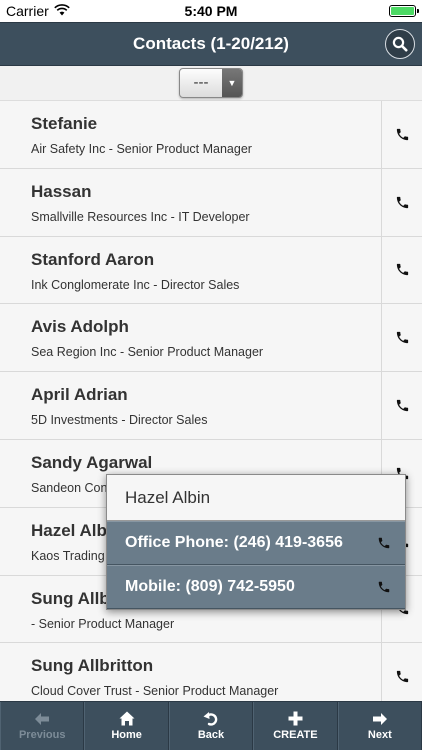 The height and width of the screenshot is (750, 422). I want to click on contact-name: Hassan, so click(61, 191).